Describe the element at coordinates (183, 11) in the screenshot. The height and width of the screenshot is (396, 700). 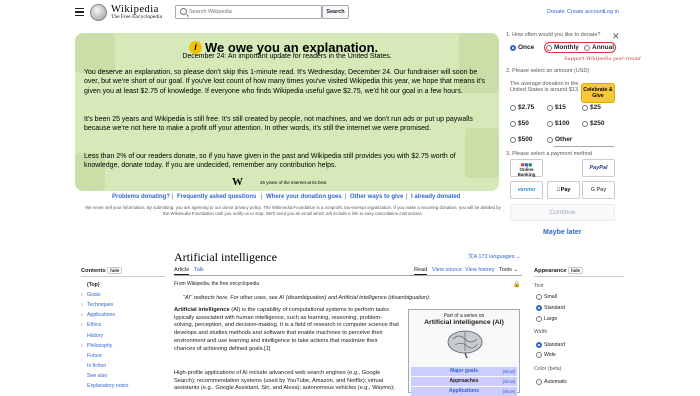
I see `search-icon` at that location.